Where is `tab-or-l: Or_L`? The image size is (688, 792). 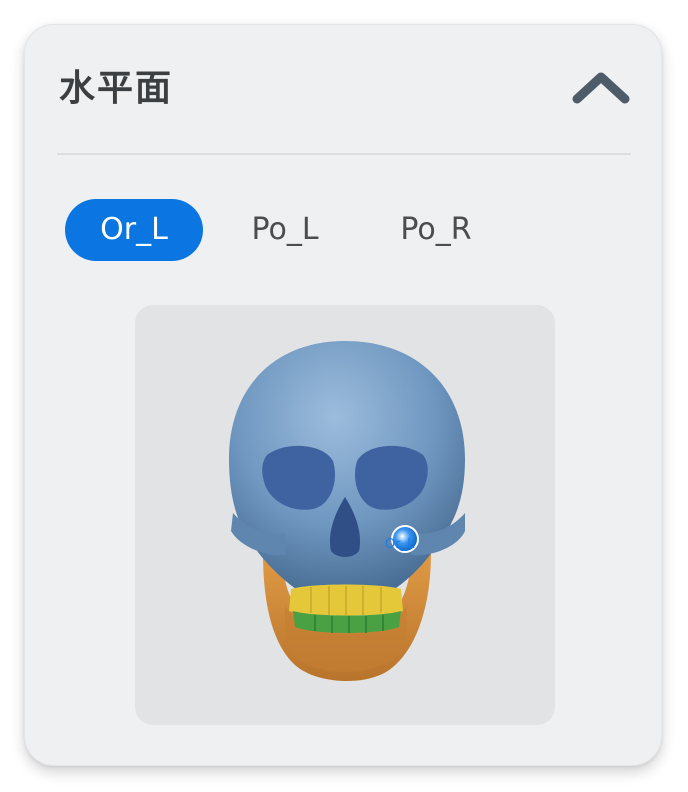 tab-or-l: Or_L is located at coordinates (134, 230).